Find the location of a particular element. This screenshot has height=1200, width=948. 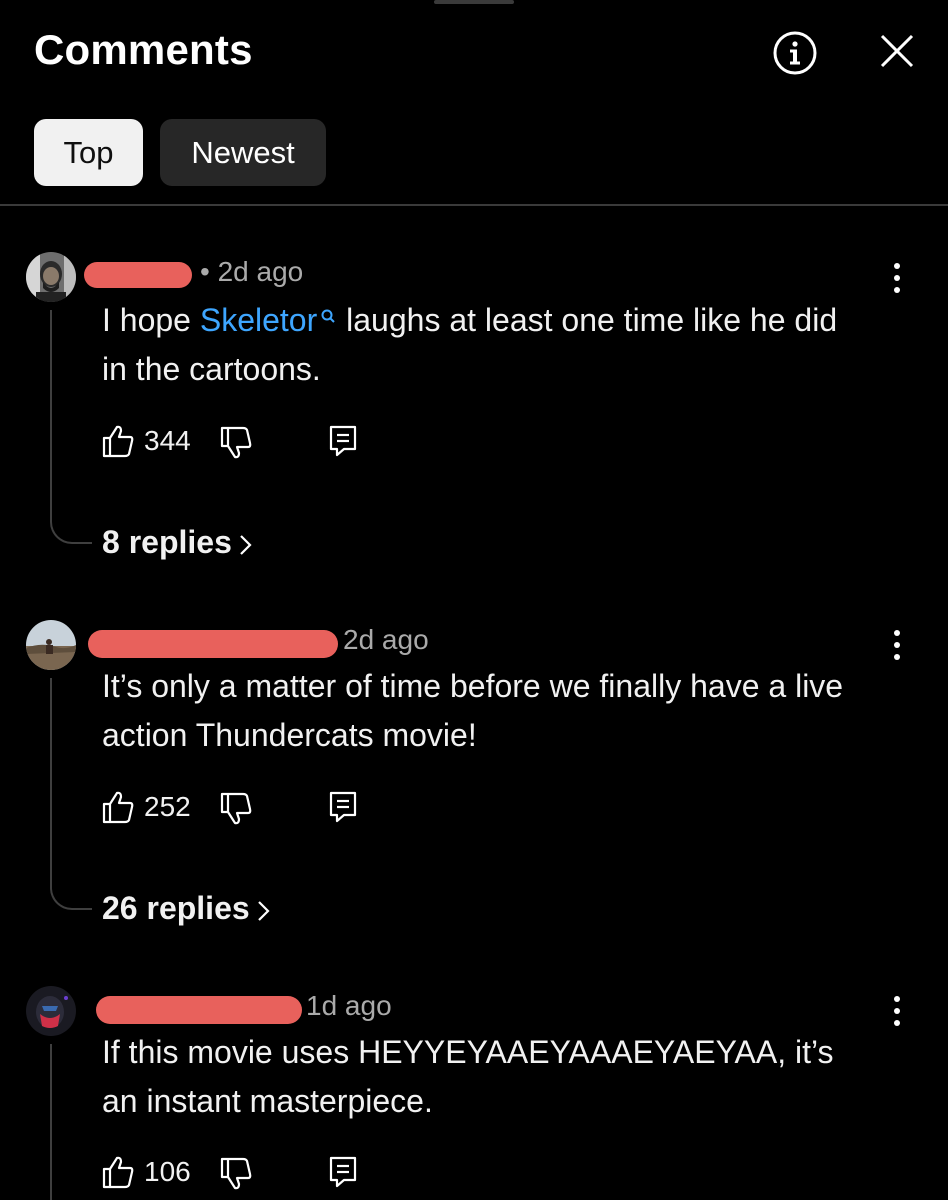

comment-timestamp: 1d ago is located at coordinates (349, 1005).